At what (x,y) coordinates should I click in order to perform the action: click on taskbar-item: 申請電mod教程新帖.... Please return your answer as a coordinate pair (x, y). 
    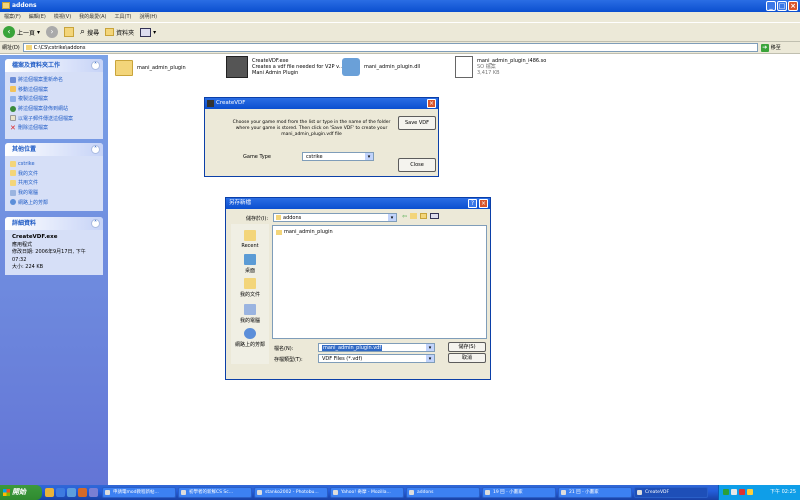
    Looking at the image, I should click on (139, 492).